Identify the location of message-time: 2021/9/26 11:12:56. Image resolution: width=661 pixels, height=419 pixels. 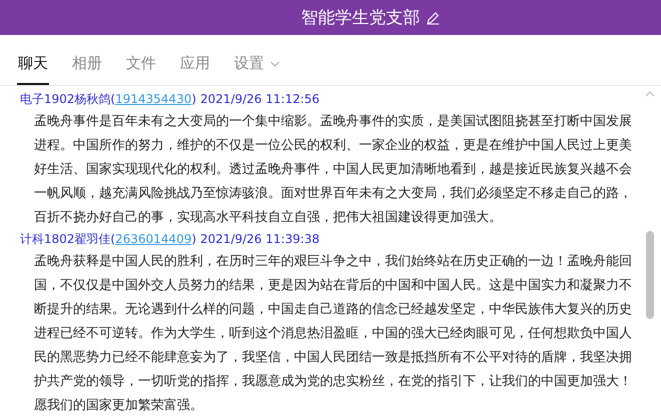
(260, 99).